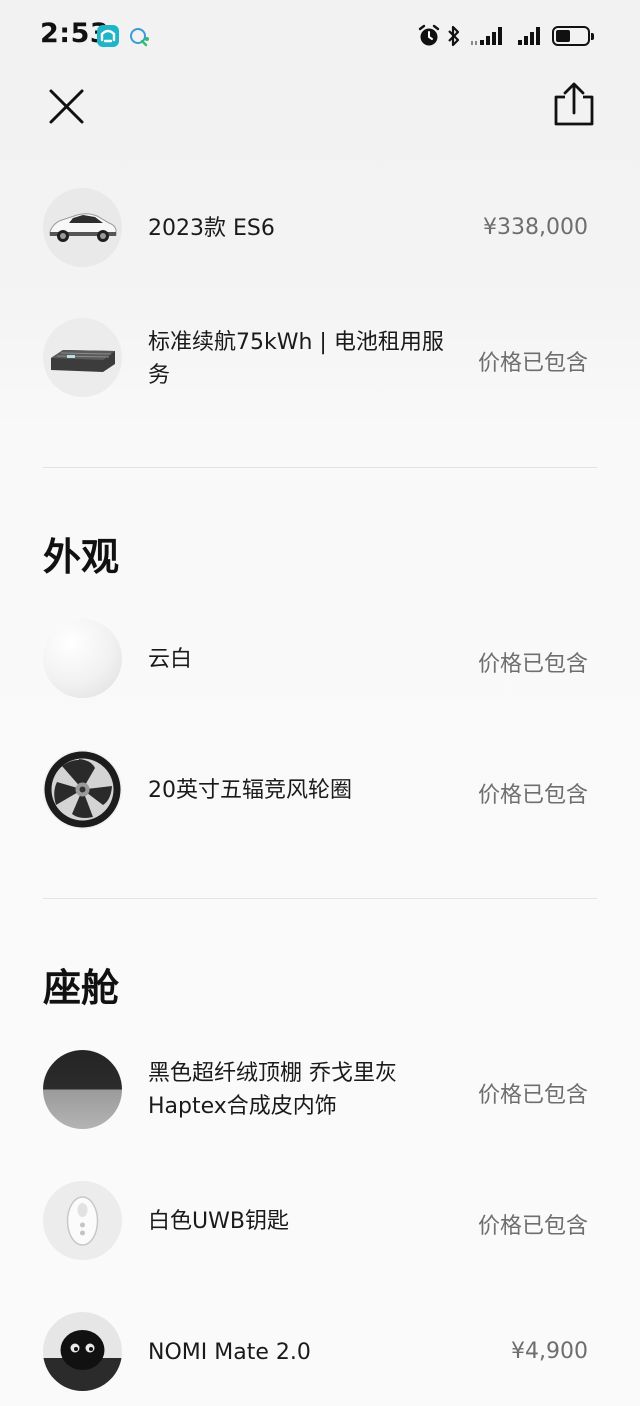 The width and height of the screenshot is (640, 1406). Describe the element at coordinates (81, 988) in the screenshot. I see `section-title-cabin: 座舱` at that location.